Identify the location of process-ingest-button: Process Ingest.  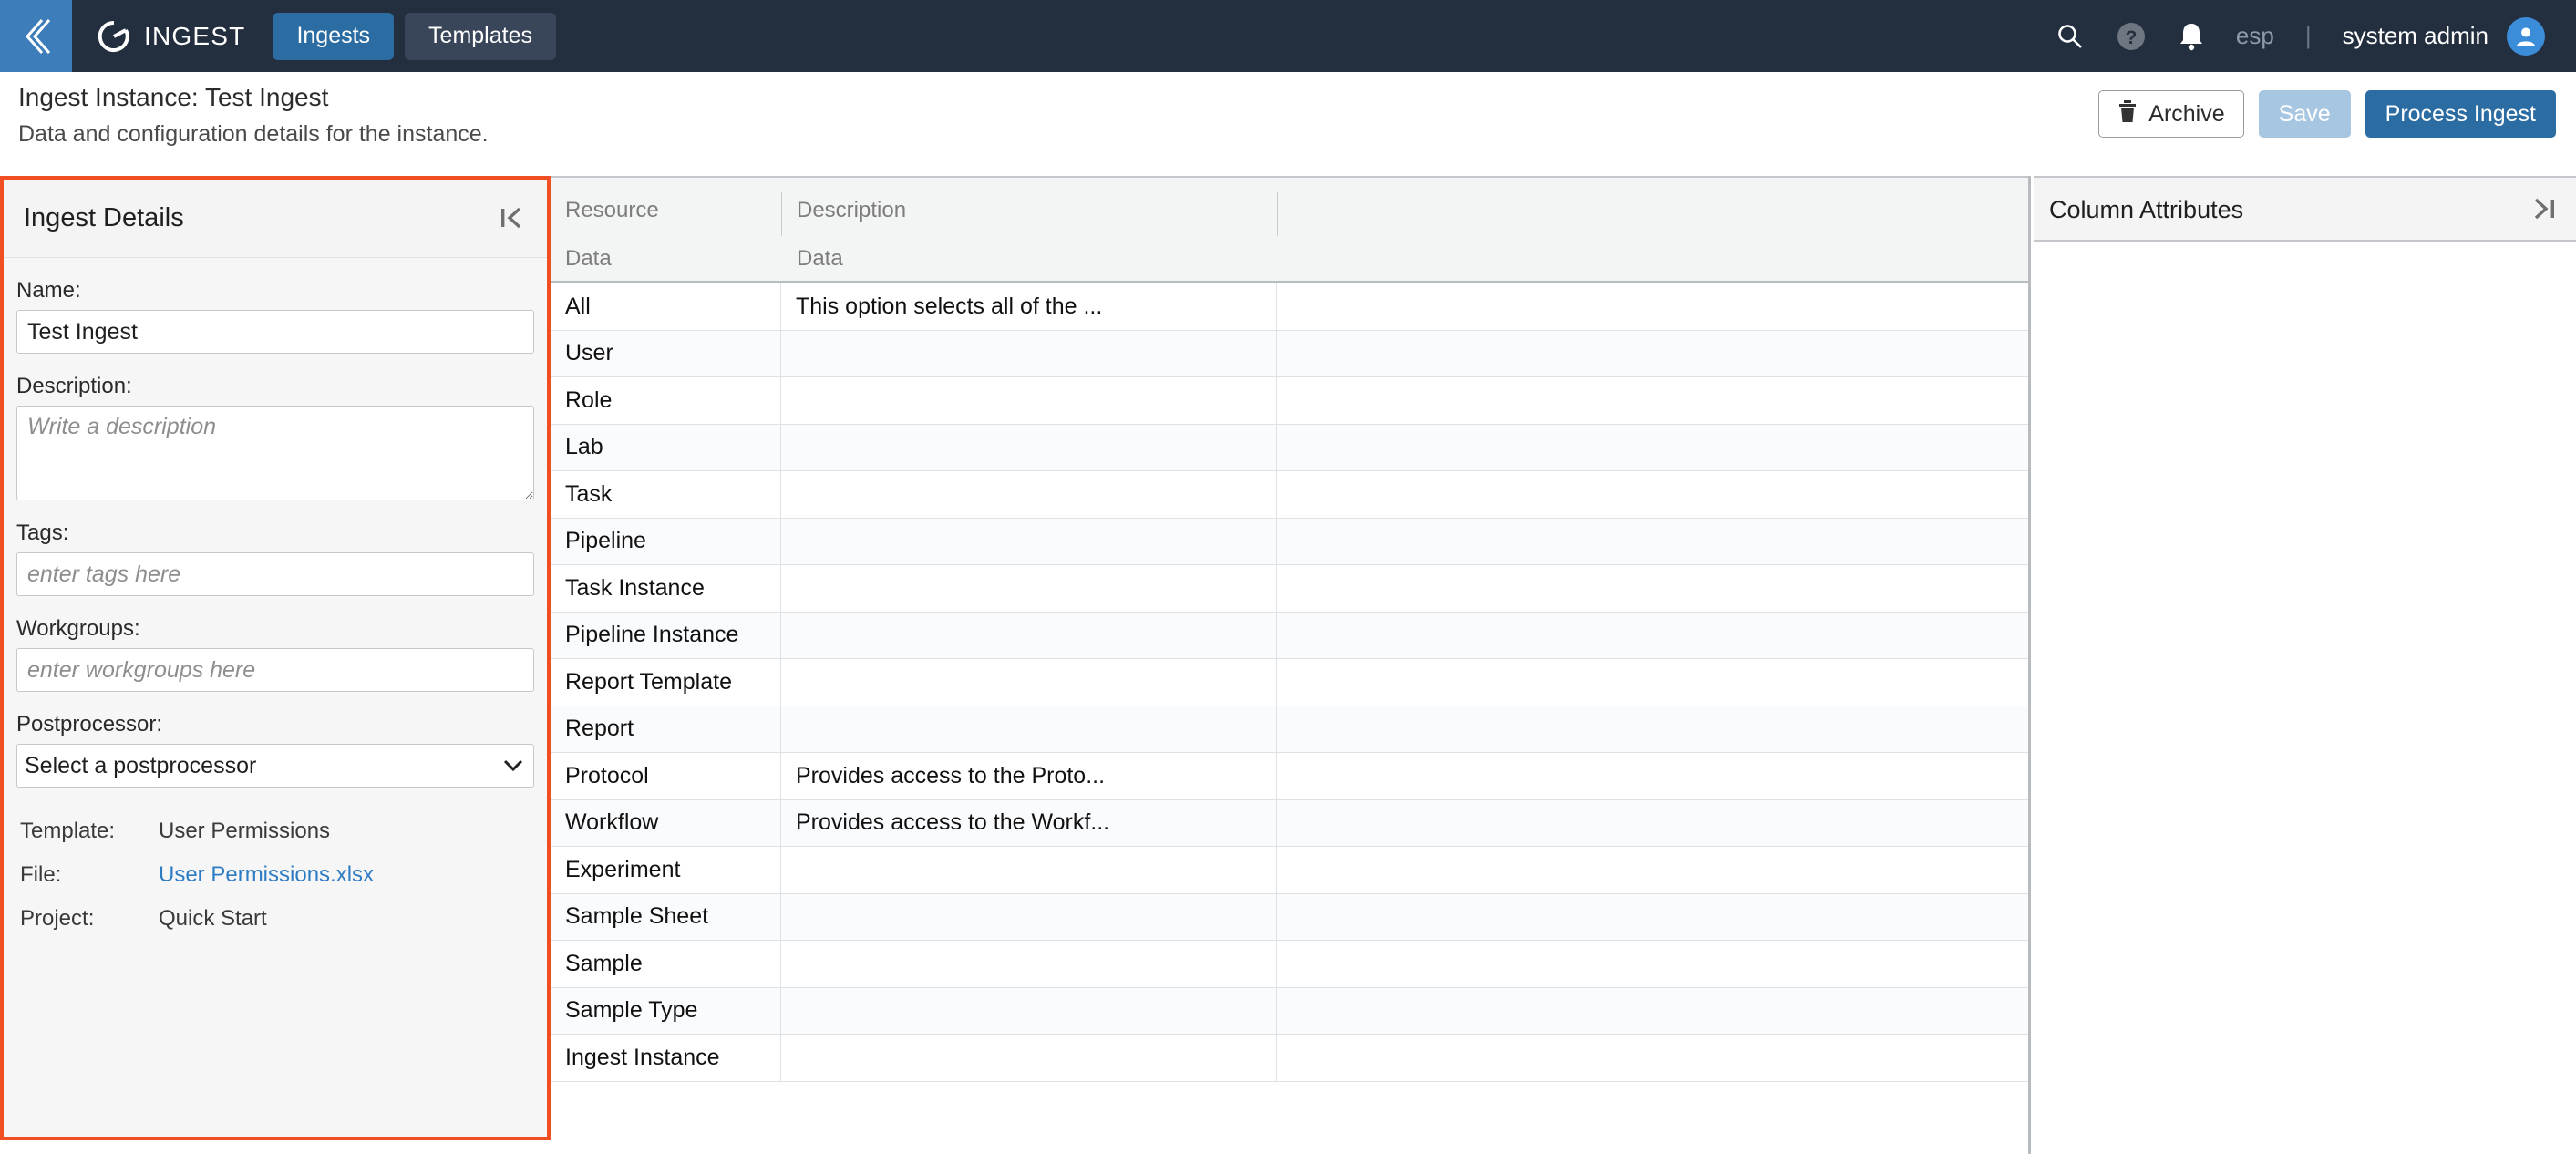
(2460, 114).